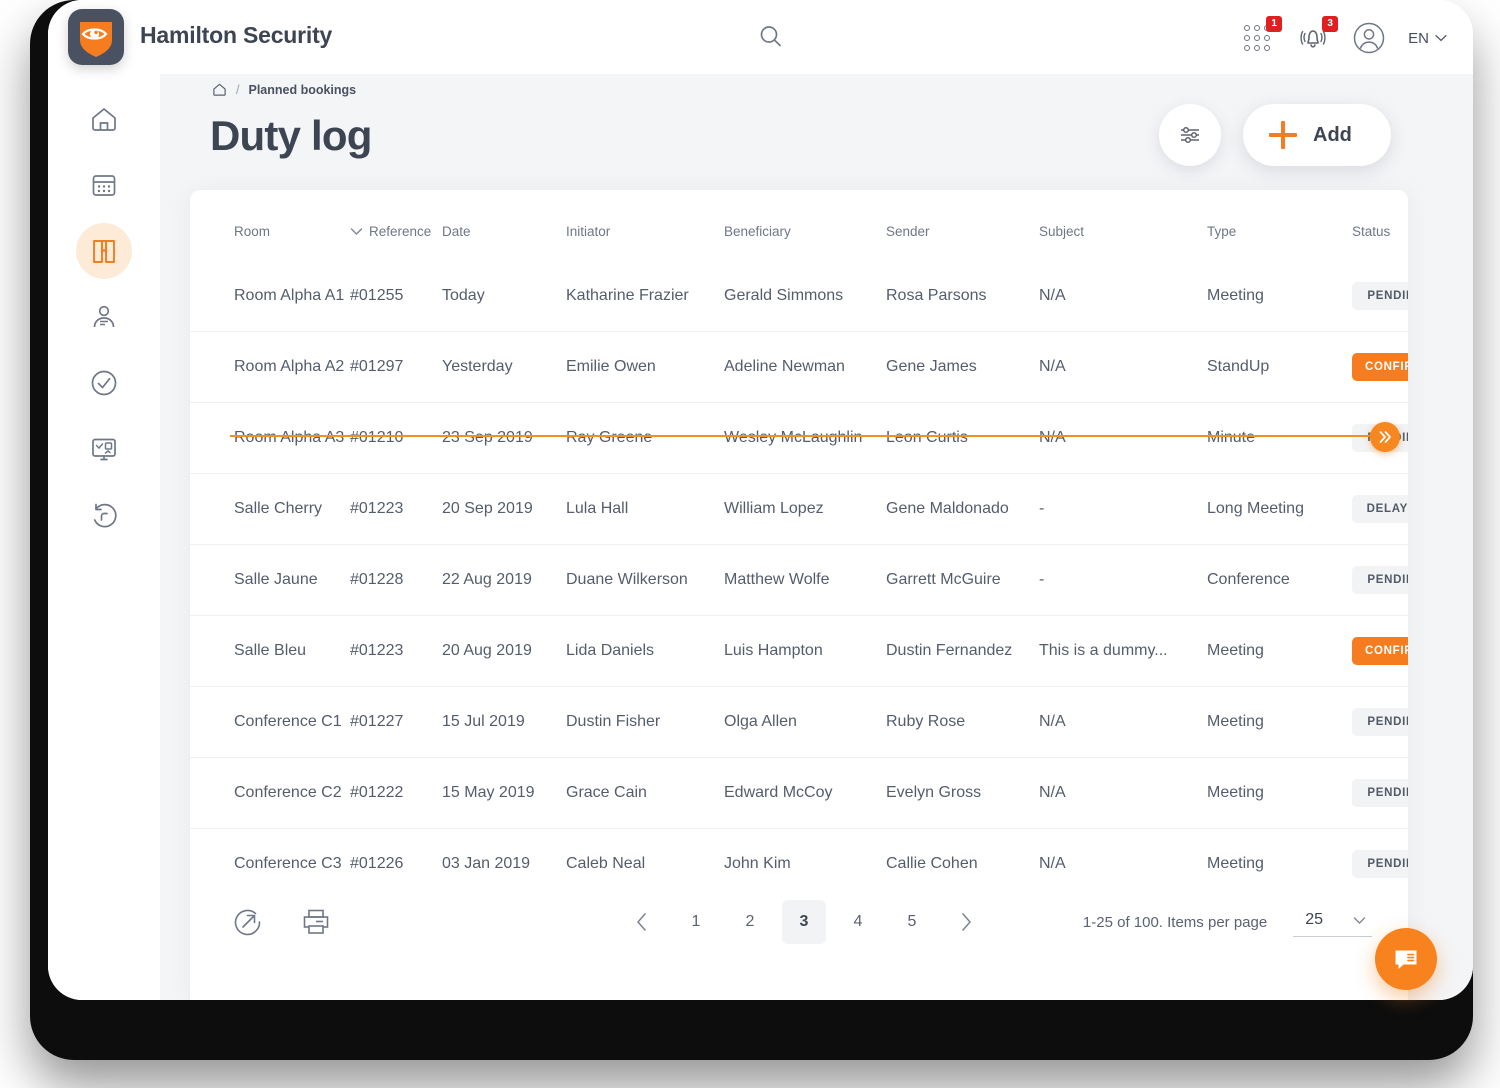 This screenshot has height=1088, width=1500. Describe the element at coordinates (1380, 651) in the screenshot. I see `cell-status: CONFIRMEND` at that location.